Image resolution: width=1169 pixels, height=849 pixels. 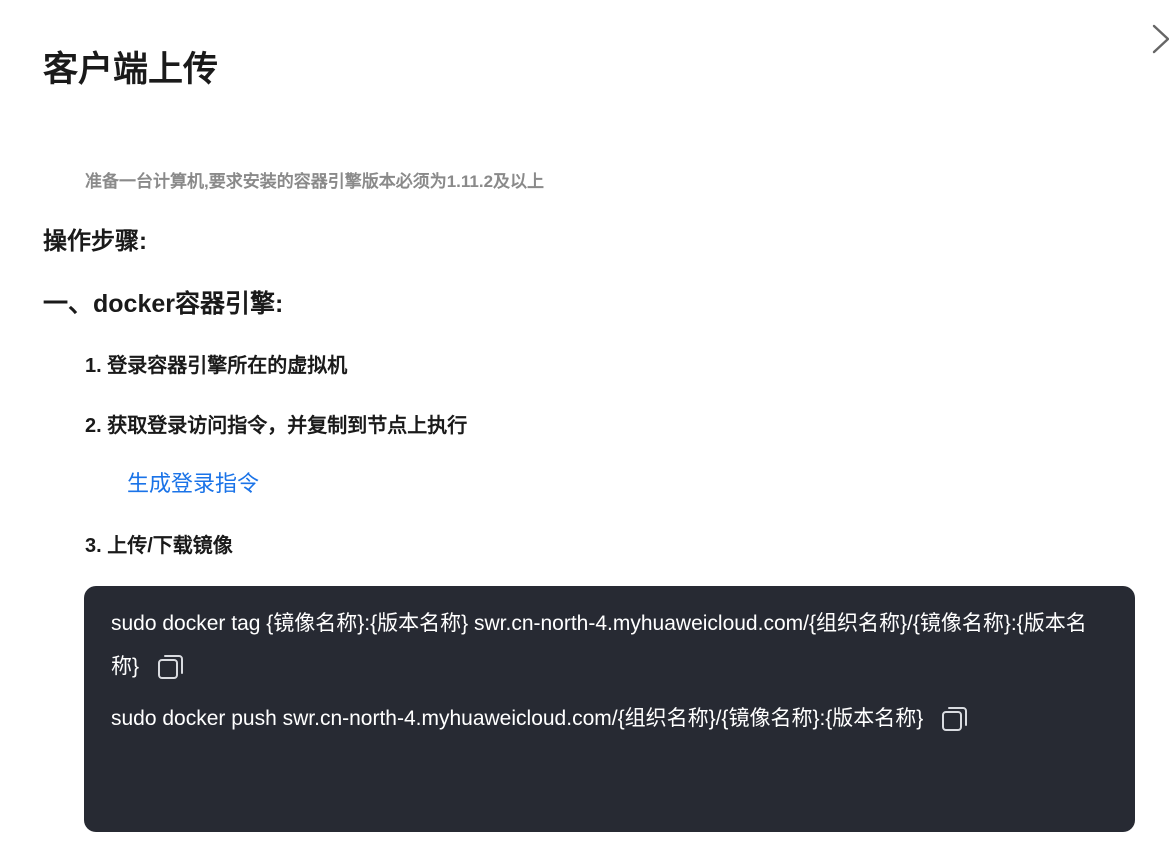 What do you see at coordinates (1159, 39) in the screenshot?
I see `close-icon` at bounding box center [1159, 39].